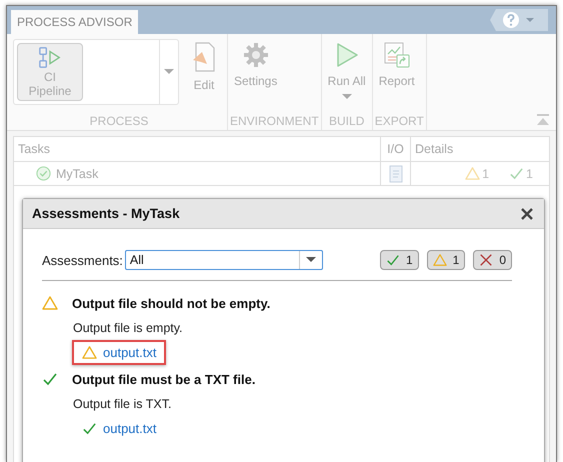  Describe the element at coordinates (50, 58) in the screenshot. I see `pipeline-icon` at that location.